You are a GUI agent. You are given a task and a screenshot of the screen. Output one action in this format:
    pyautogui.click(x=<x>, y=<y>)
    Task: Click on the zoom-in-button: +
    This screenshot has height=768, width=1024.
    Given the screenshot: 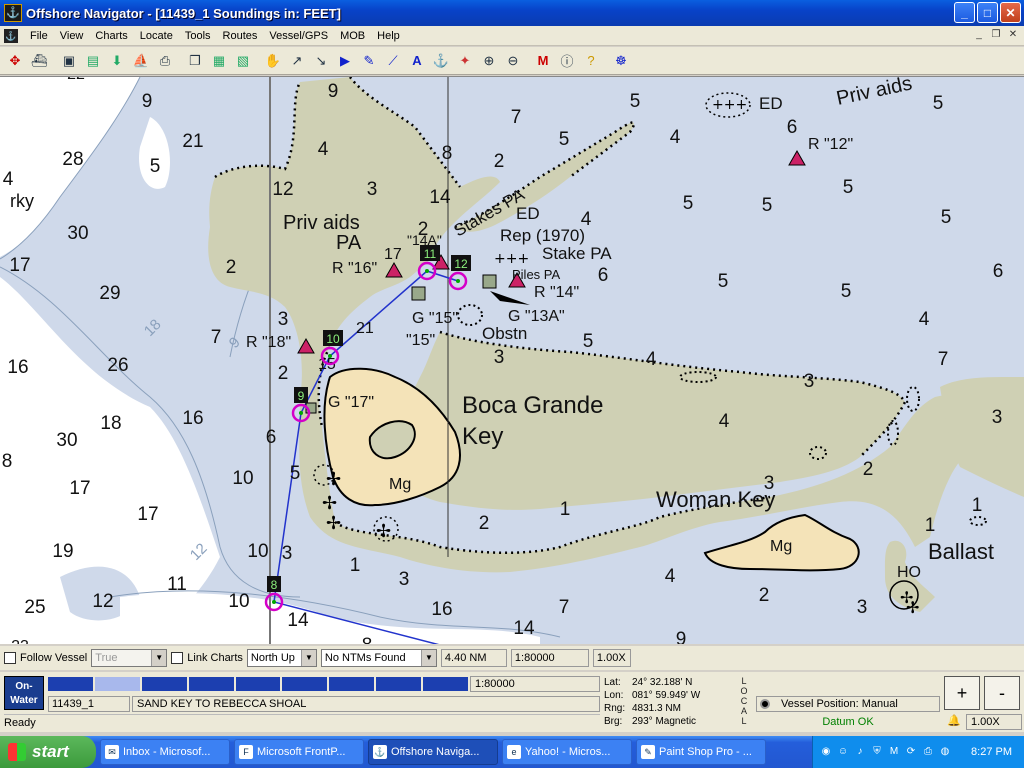 What is the action you would take?
    pyautogui.click(x=962, y=693)
    